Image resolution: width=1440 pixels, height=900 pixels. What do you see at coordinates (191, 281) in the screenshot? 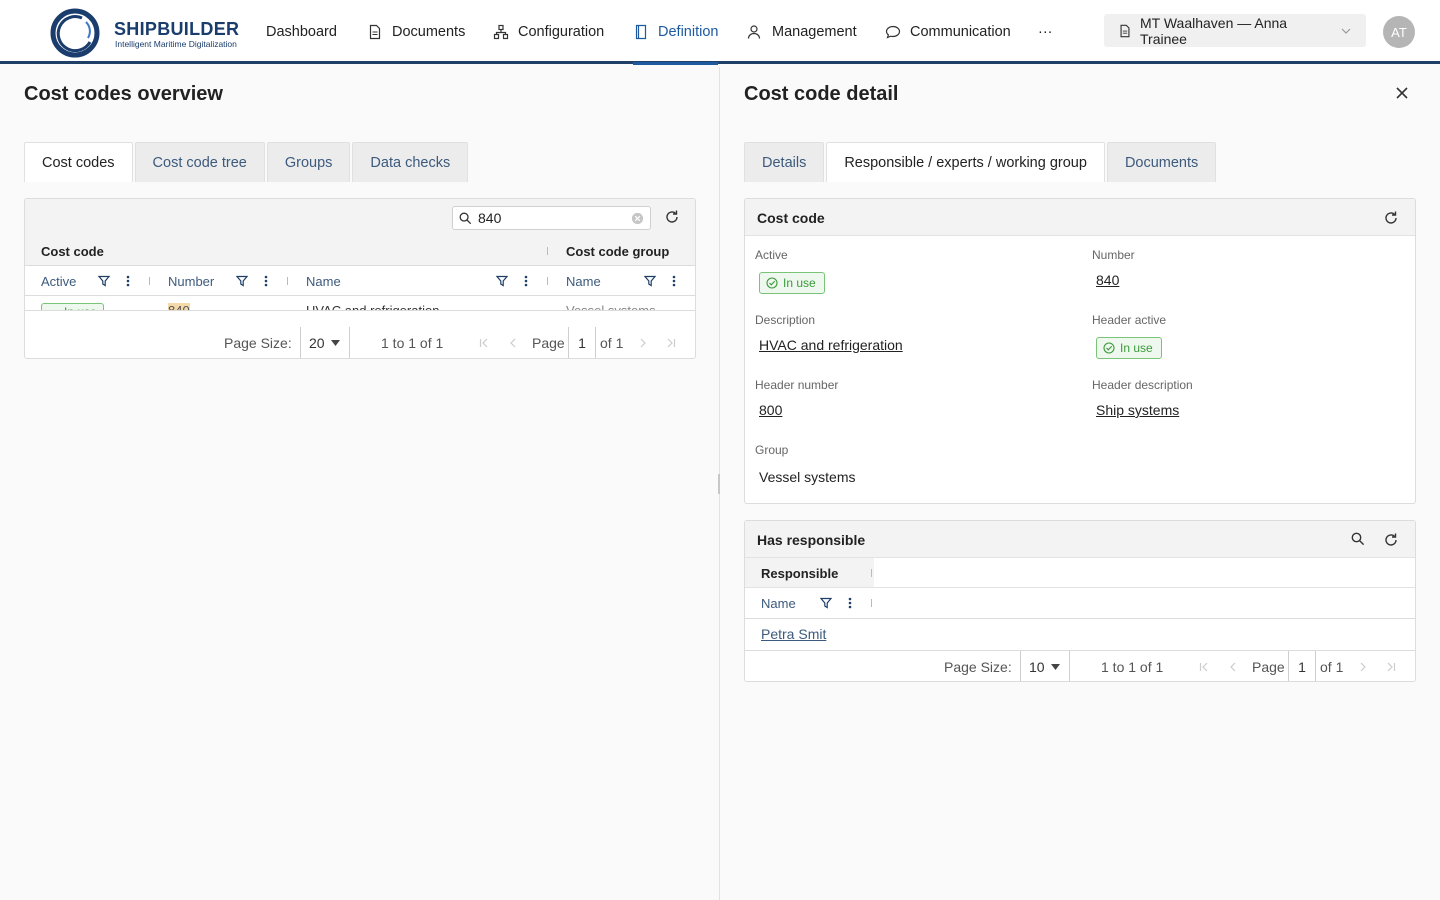
I see `column-number: Number` at bounding box center [191, 281].